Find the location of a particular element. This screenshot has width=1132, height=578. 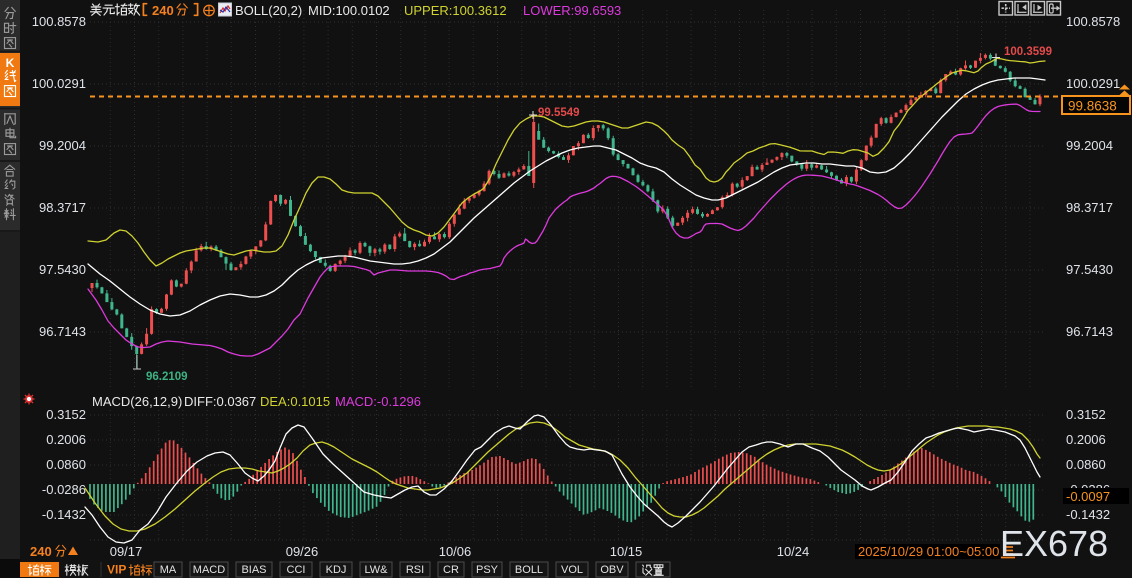

svg-text: DIFF:0.0367 is located at coordinates (220, 401).